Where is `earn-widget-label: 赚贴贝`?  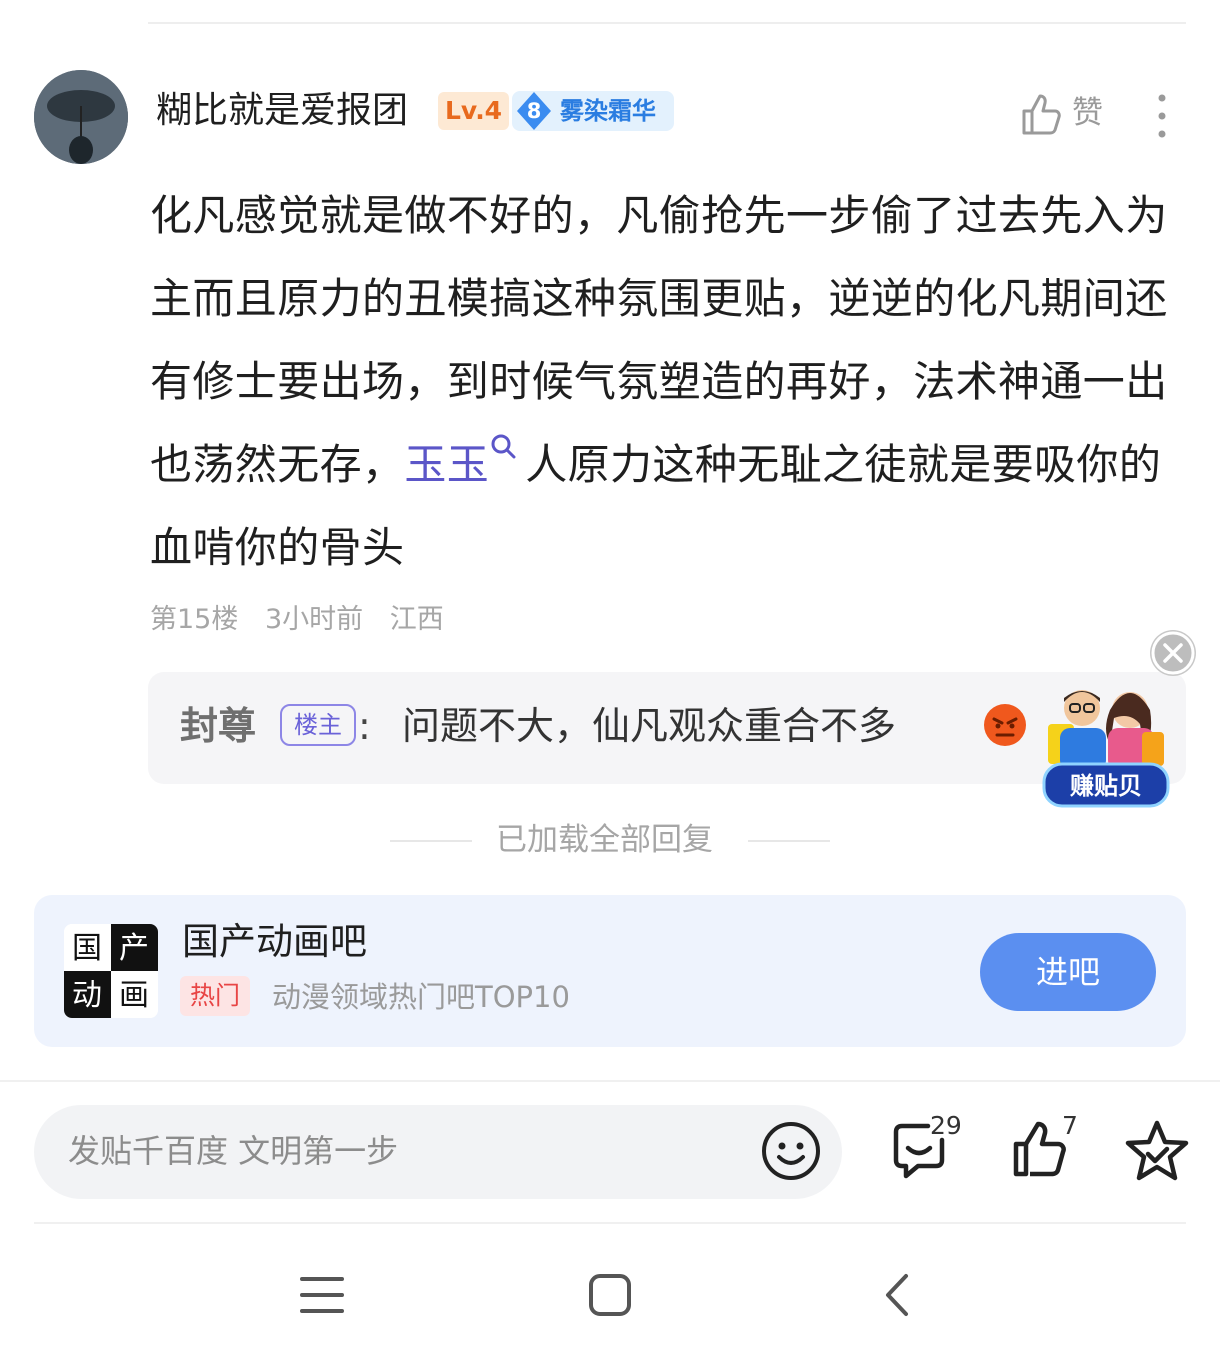
earn-widget-label: 赚贴贝 is located at coordinates (1106, 786).